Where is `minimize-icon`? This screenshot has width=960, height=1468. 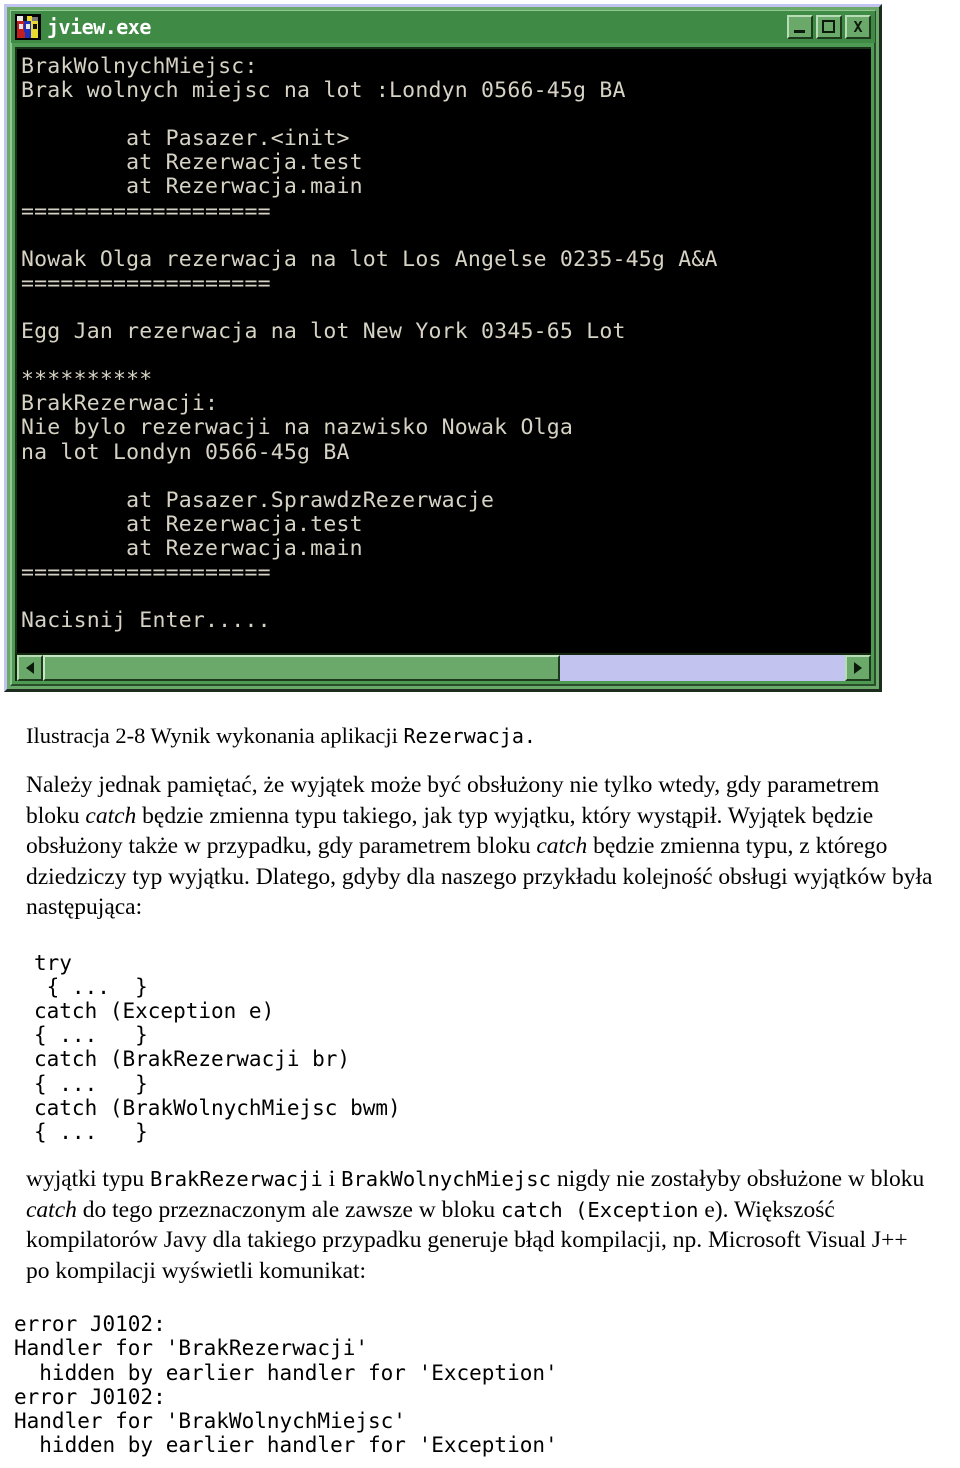
minimize-icon is located at coordinates (799, 31).